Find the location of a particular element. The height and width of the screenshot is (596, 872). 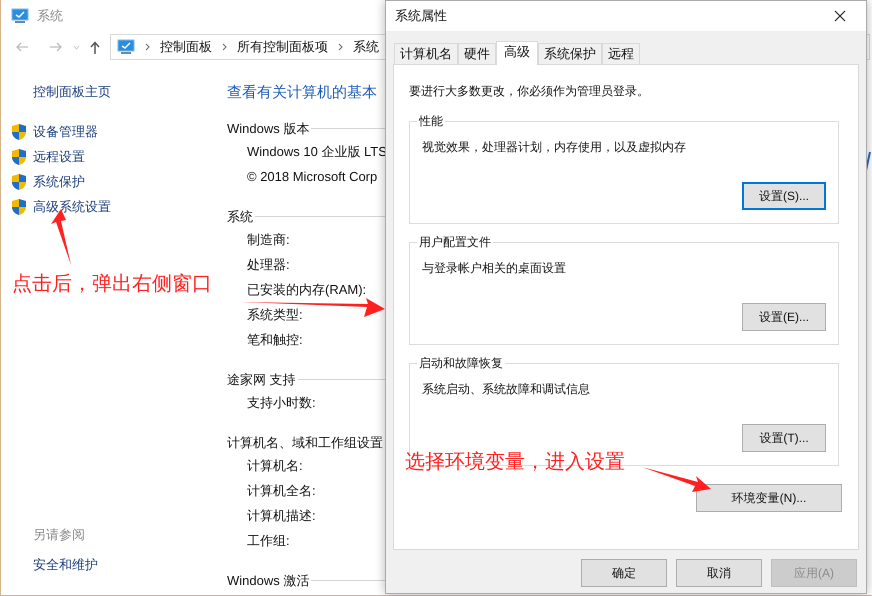

close-icon is located at coordinates (840, 16).